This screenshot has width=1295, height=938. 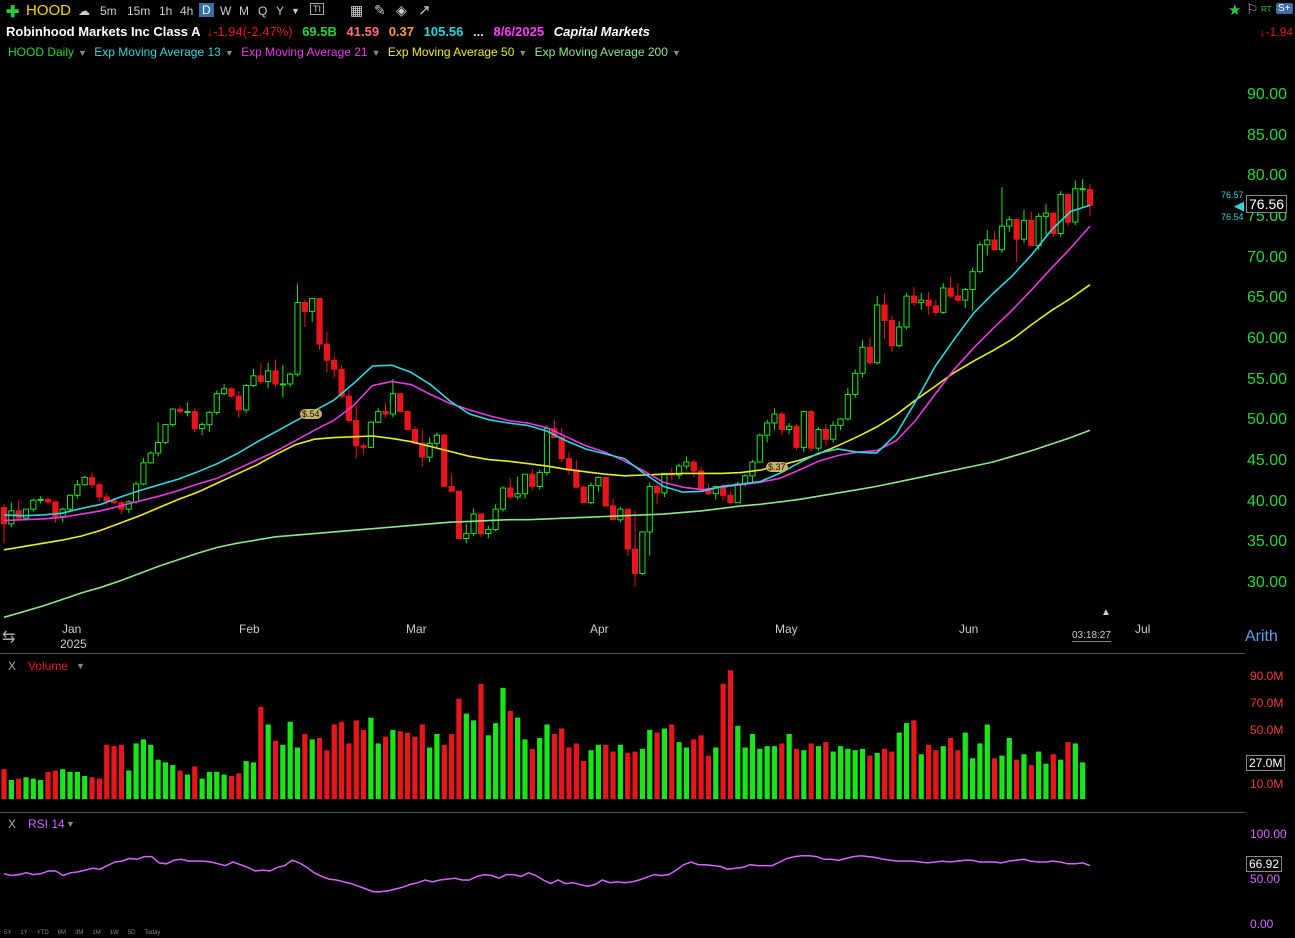 I want to click on dividend-marker-1: $.54, so click(x=311, y=414).